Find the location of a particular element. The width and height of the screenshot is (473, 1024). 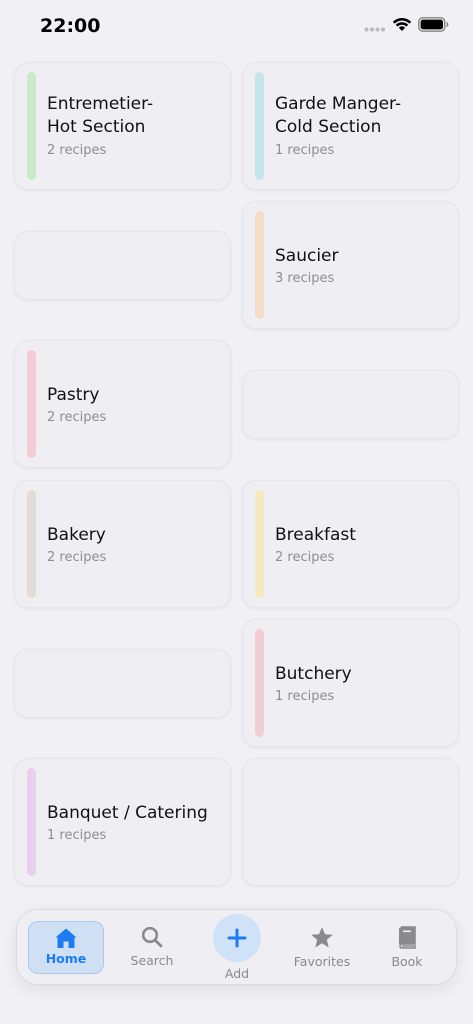

category-card-banquet-catering: Banquet / Catering 1 recipes is located at coordinates (122, 822).